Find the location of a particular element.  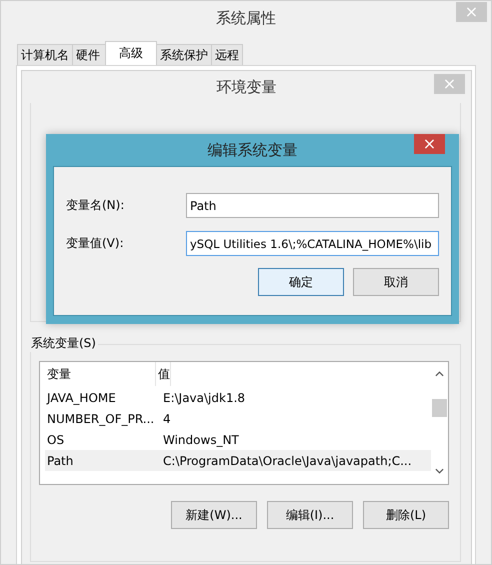

tab: 远程 is located at coordinates (227, 54).